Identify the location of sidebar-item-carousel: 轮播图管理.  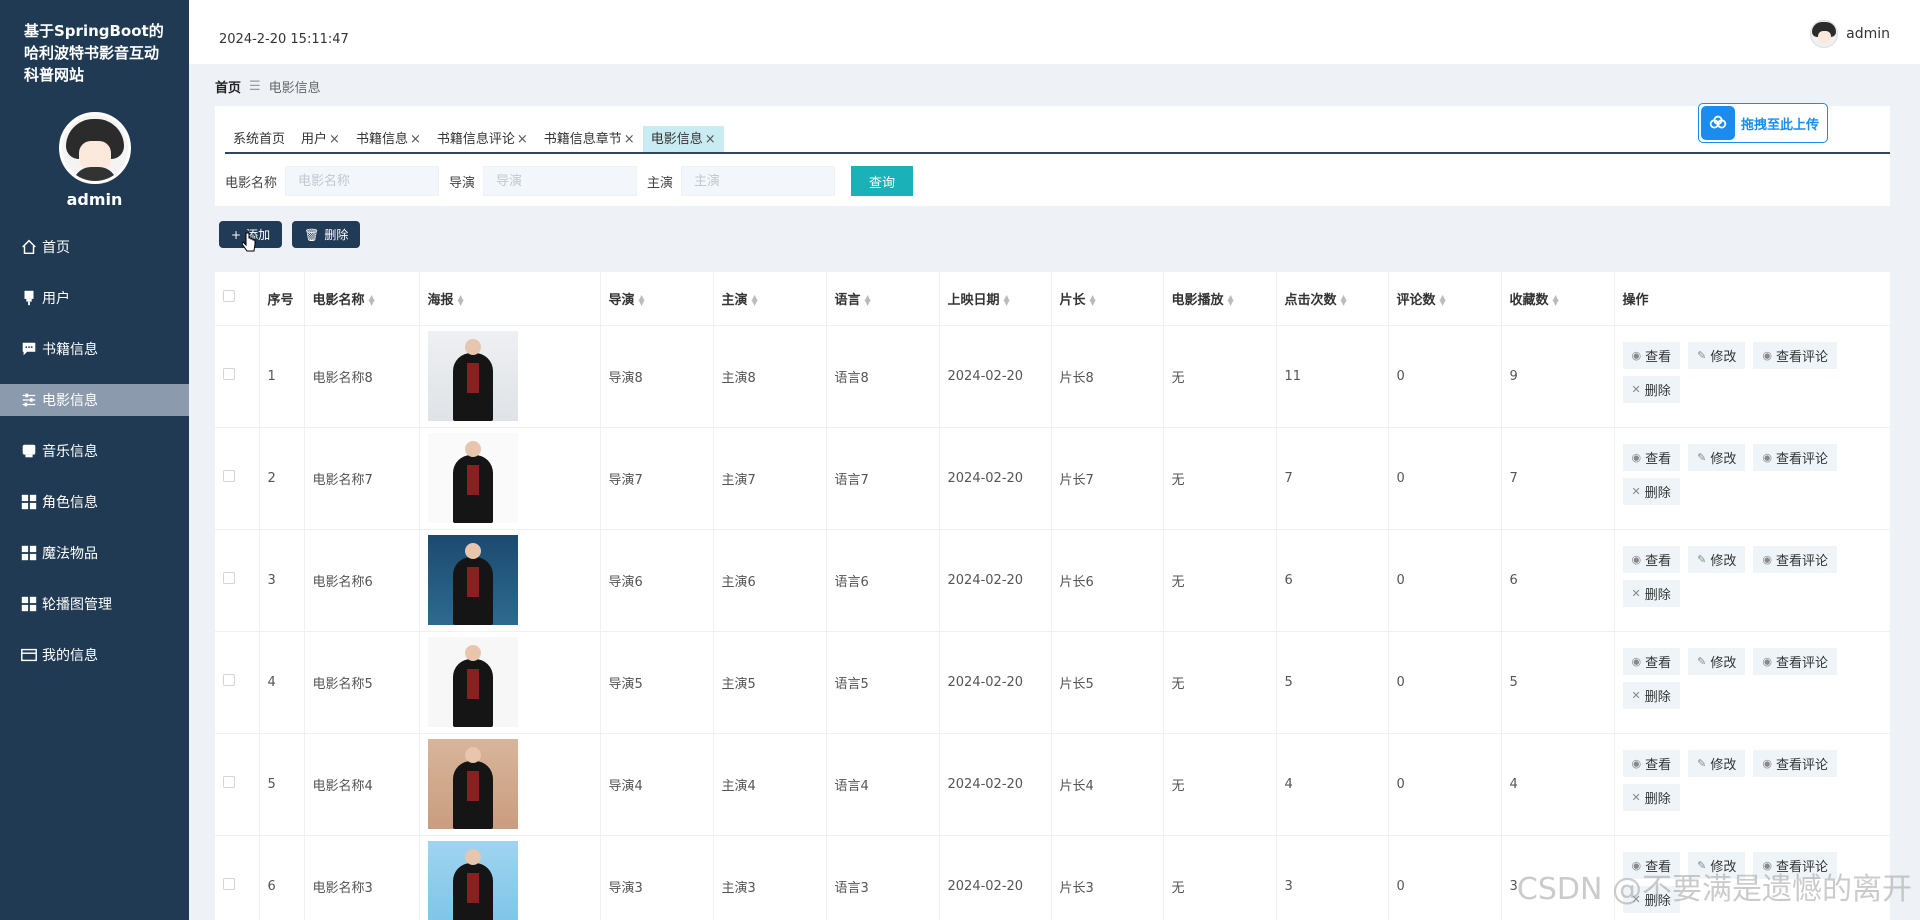
(94, 604).